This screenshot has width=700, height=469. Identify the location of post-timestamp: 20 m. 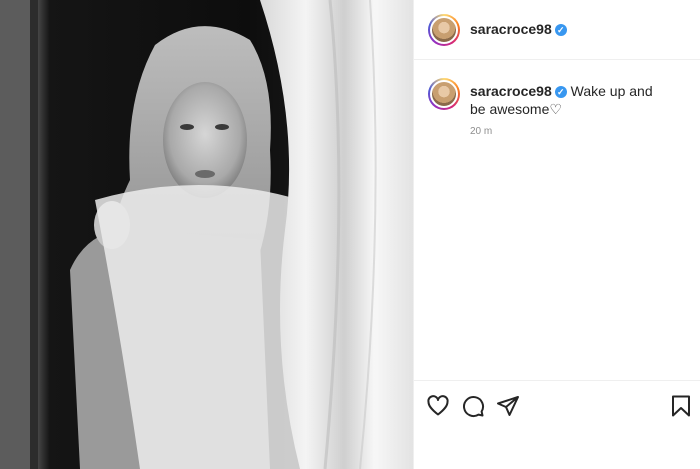
(481, 131).